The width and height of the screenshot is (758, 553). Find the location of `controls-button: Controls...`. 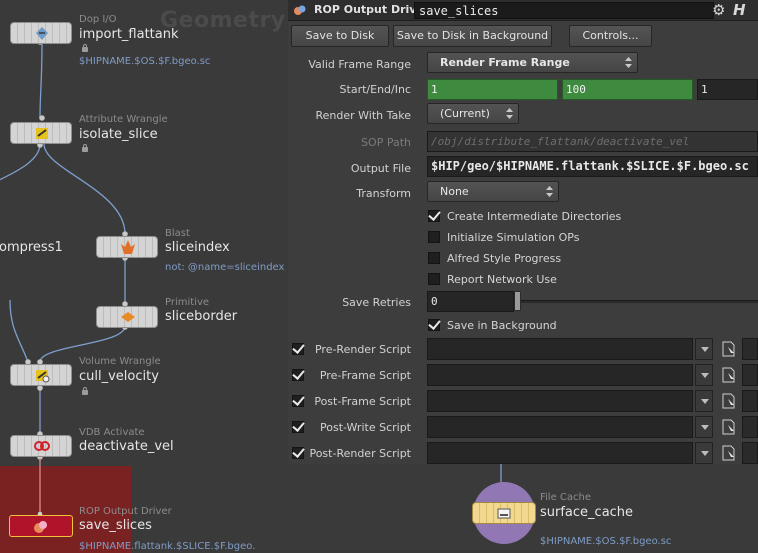

controls-button: Controls... is located at coordinates (610, 36).